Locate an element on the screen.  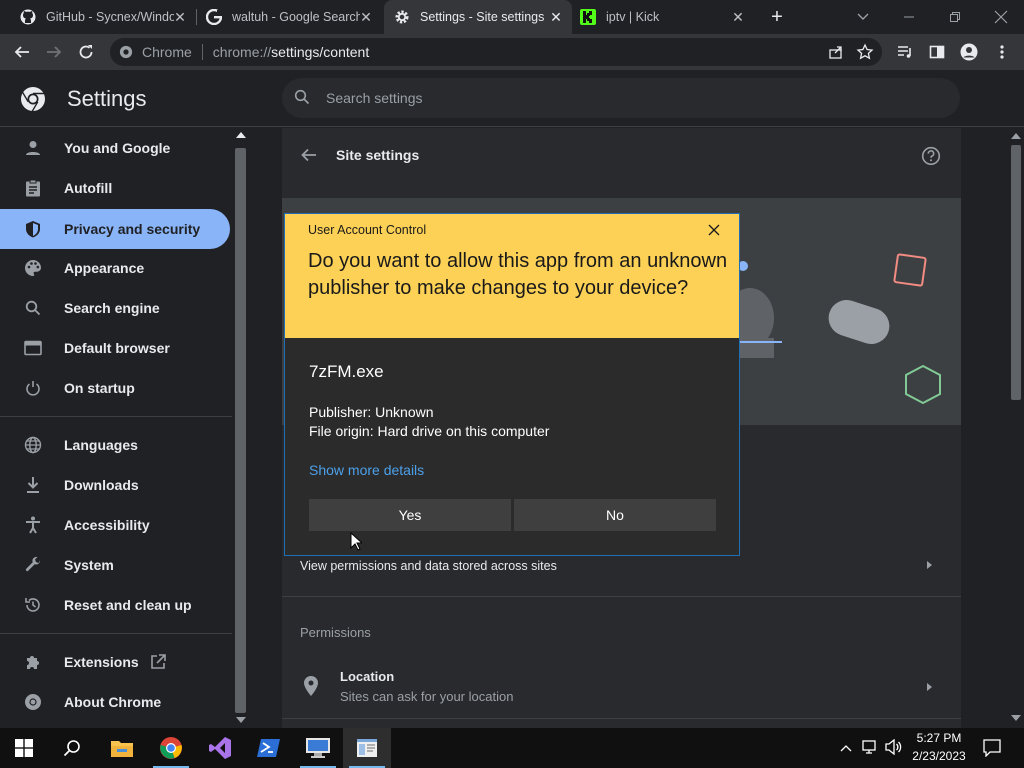
main-scrollbar is located at coordinates (1016, 428).